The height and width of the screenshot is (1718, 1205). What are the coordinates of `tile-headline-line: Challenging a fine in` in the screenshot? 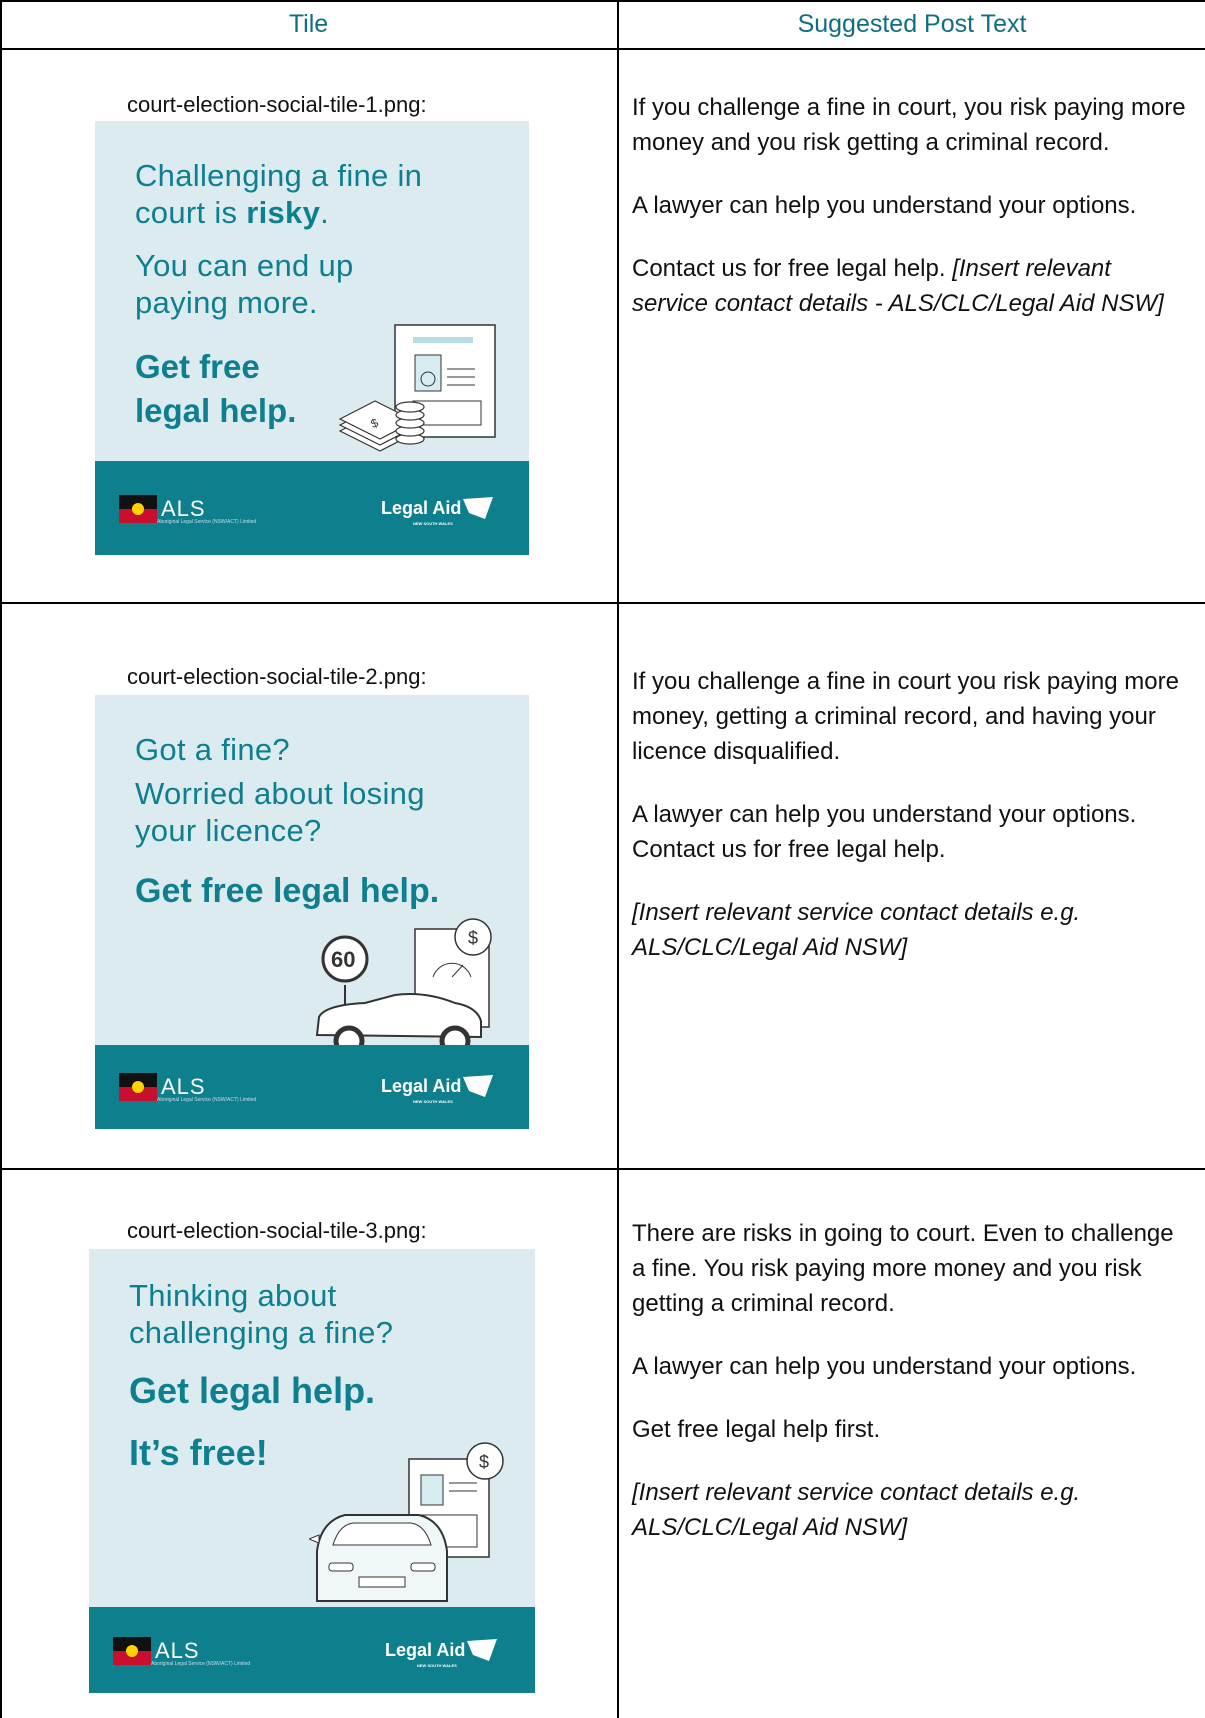 It's located at (279, 175).